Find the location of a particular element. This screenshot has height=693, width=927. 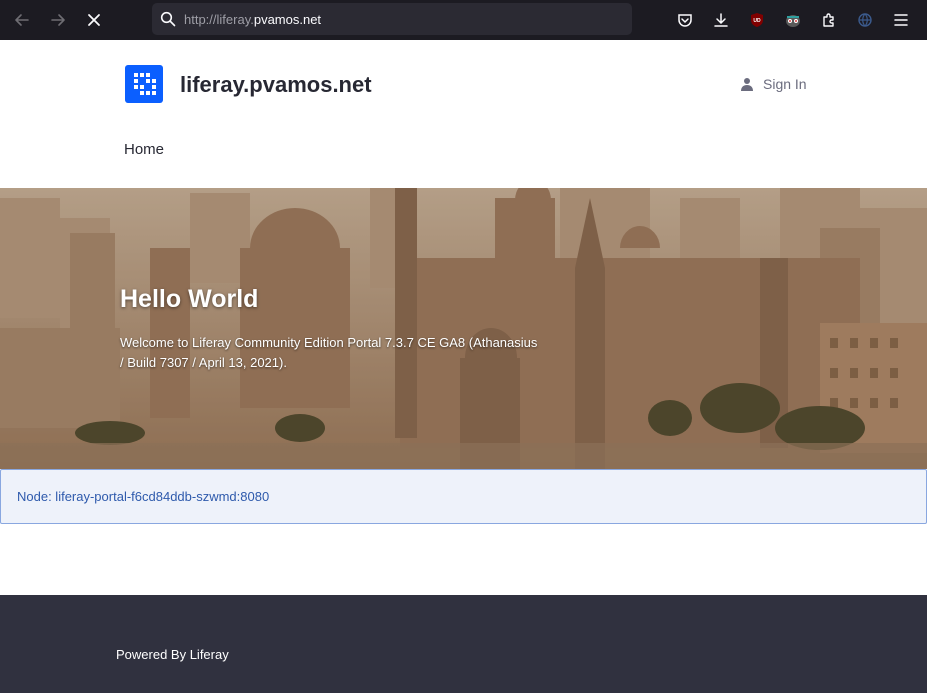

logo-icon is located at coordinates (145, 84).